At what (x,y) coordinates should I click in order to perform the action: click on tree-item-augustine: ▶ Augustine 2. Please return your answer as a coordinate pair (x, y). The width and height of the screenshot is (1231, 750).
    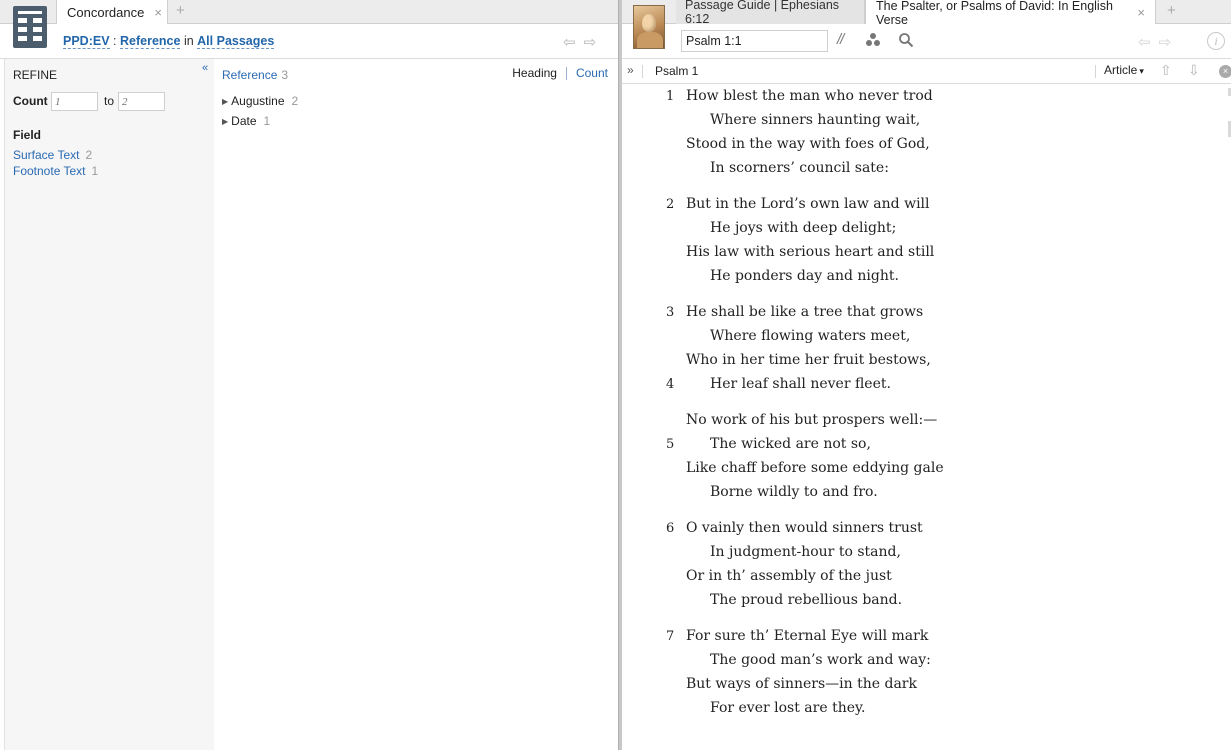
    Looking at the image, I should click on (260, 101).